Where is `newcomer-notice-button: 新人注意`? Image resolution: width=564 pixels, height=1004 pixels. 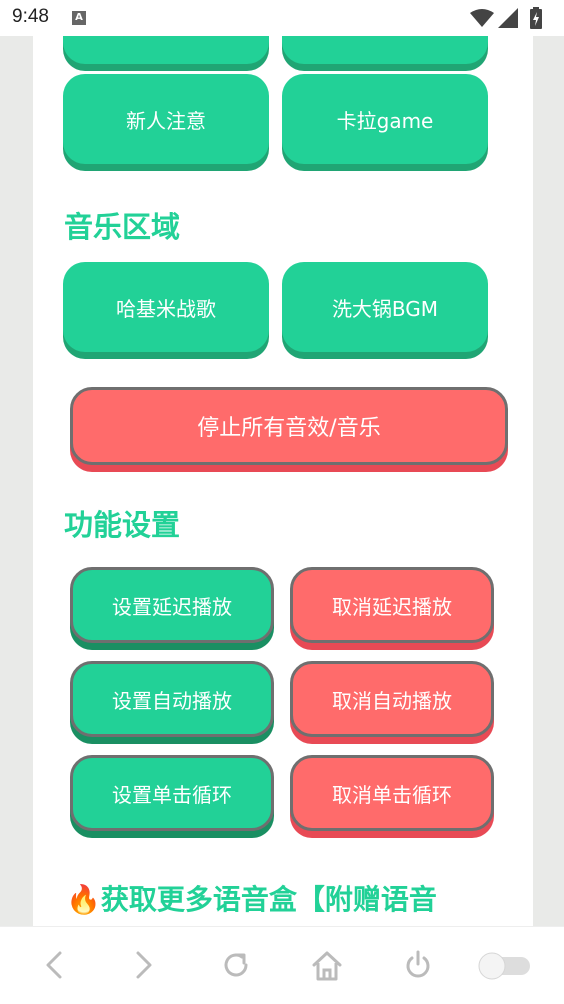 newcomer-notice-button: 新人注意 is located at coordinates (166, 119).